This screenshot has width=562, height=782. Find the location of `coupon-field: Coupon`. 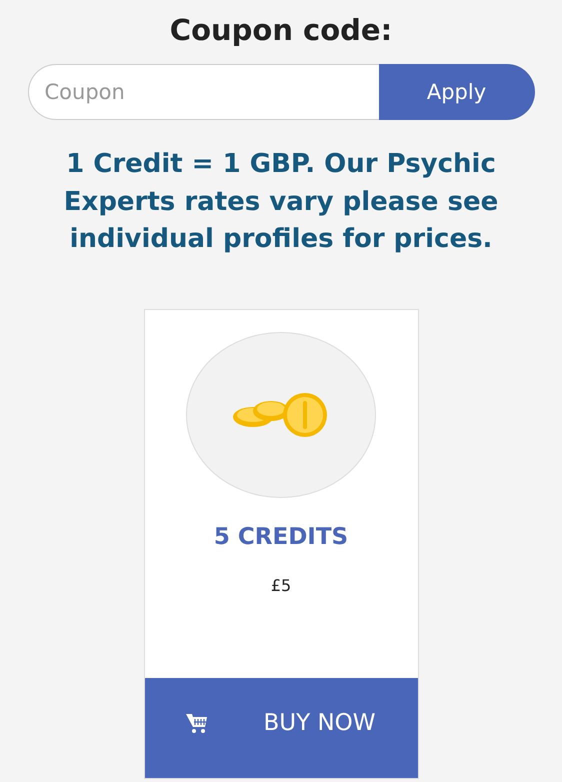

coupon-field: Coupon is located at coordinates (203, 92).